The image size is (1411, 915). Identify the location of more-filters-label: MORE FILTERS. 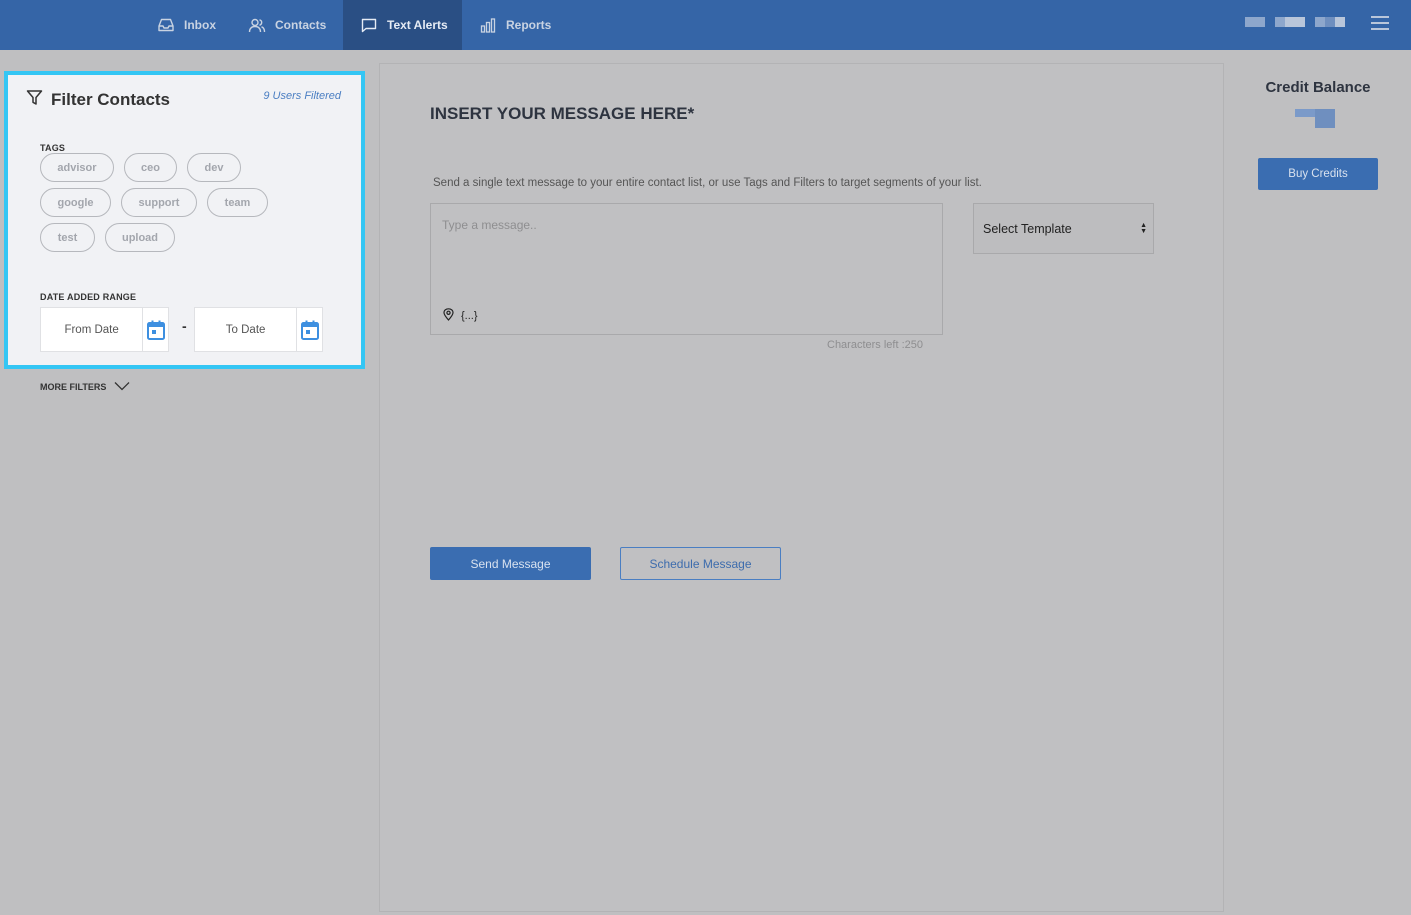
(73, 387).